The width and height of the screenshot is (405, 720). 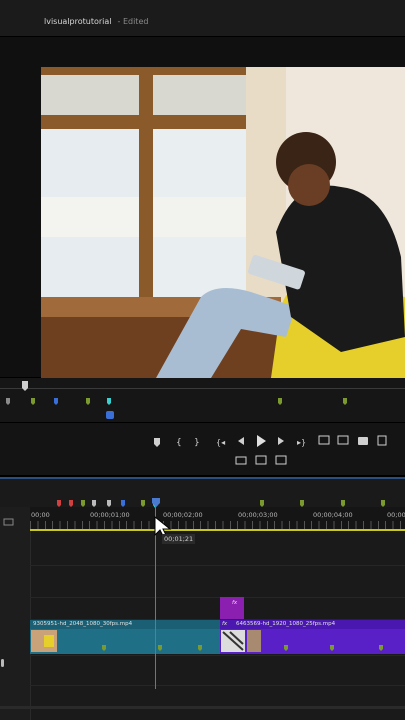 I want to click on extract-icon, so click(x=343, y=440).